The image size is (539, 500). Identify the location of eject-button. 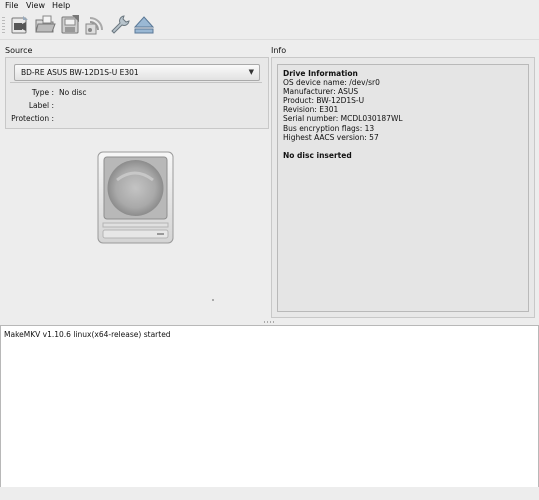
(144, 25).